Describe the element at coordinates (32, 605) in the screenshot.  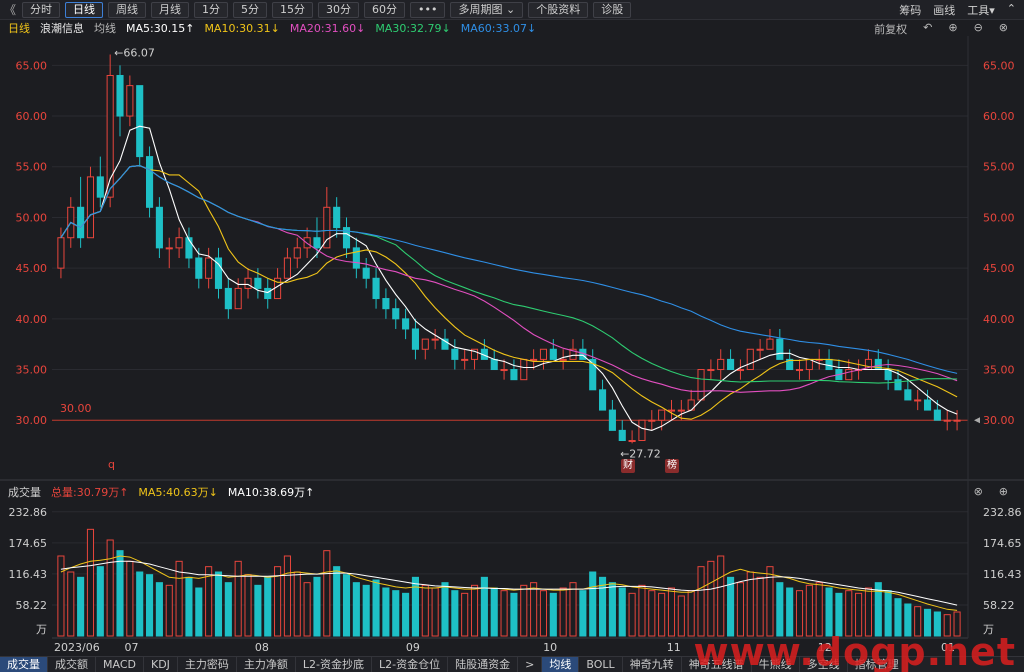
I see `volume-axis-label-left: 58.22` at that location.